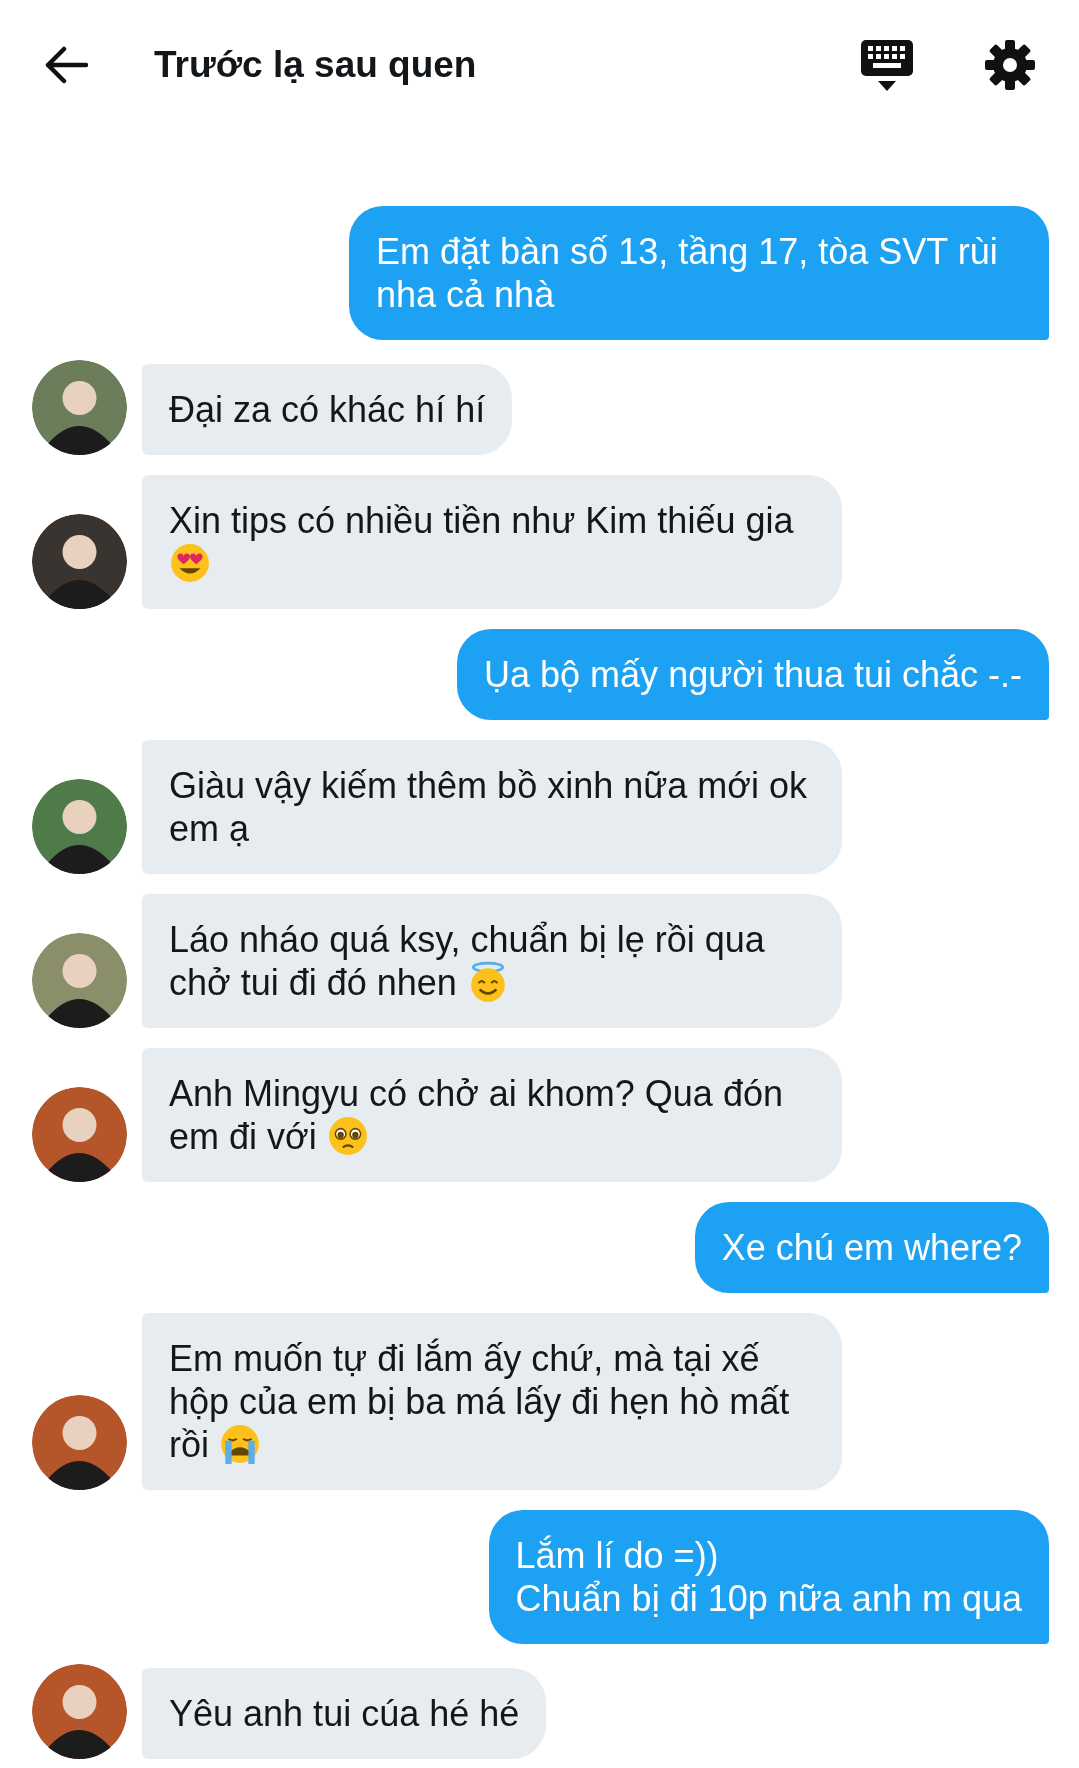 The image size is (1079, 1768). Describe the element at coordinates (753, 674) in the screenshot. I see `sent-message: Ụa bộ mấy người thua tui chắc -.-` at that location.